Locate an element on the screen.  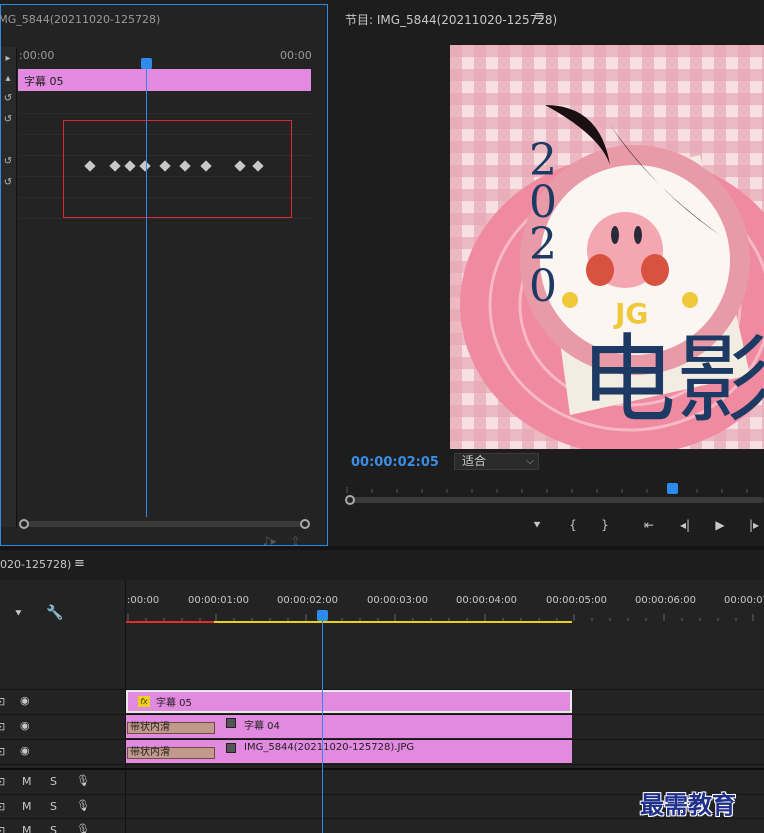
timeline-tick-label: 00:00:05:00 is located at coordinates (577, 600).